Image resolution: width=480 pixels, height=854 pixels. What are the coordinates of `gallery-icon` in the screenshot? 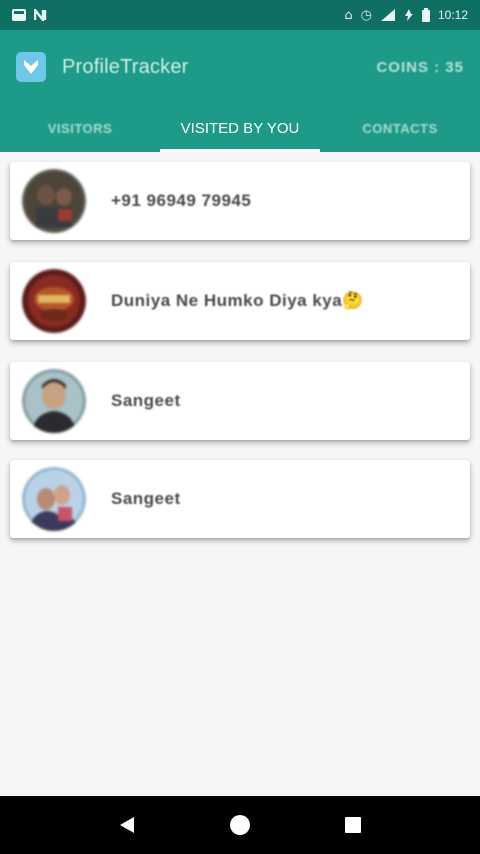 It's located at (19, 15).